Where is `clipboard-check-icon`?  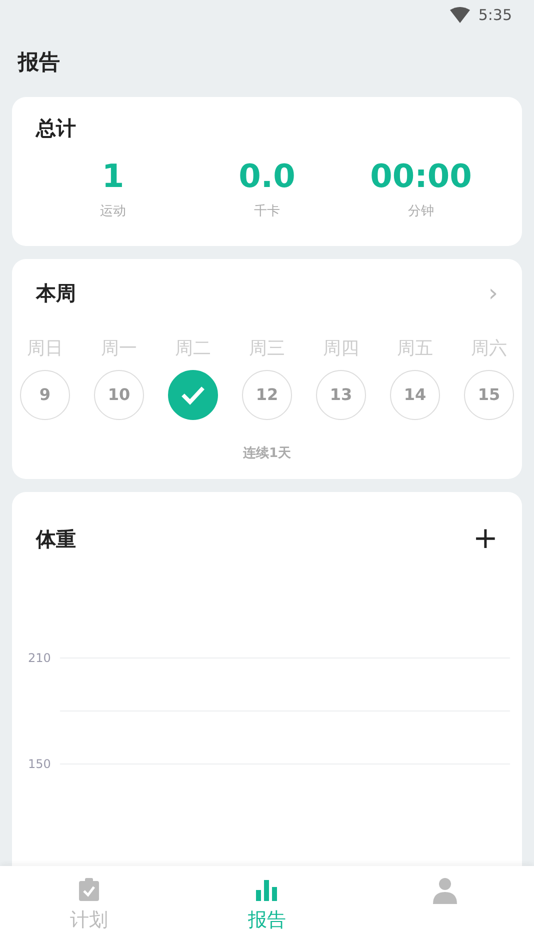
clipboard-check-icon is located at coordinates (89, 890).